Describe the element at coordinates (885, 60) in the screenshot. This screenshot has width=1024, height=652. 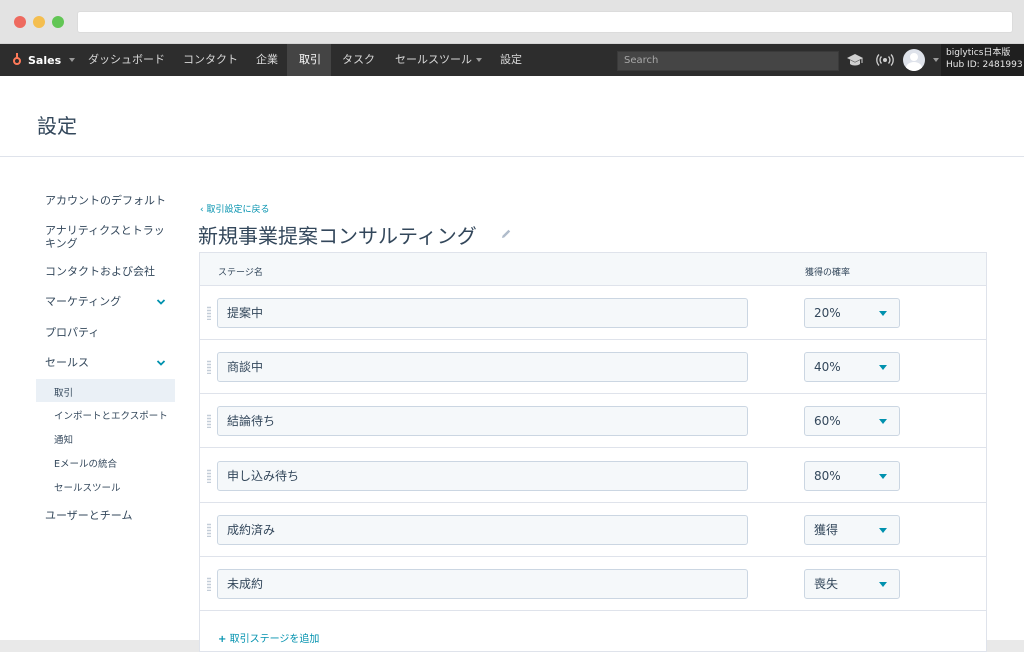
I see `notifications-icon` at that location.